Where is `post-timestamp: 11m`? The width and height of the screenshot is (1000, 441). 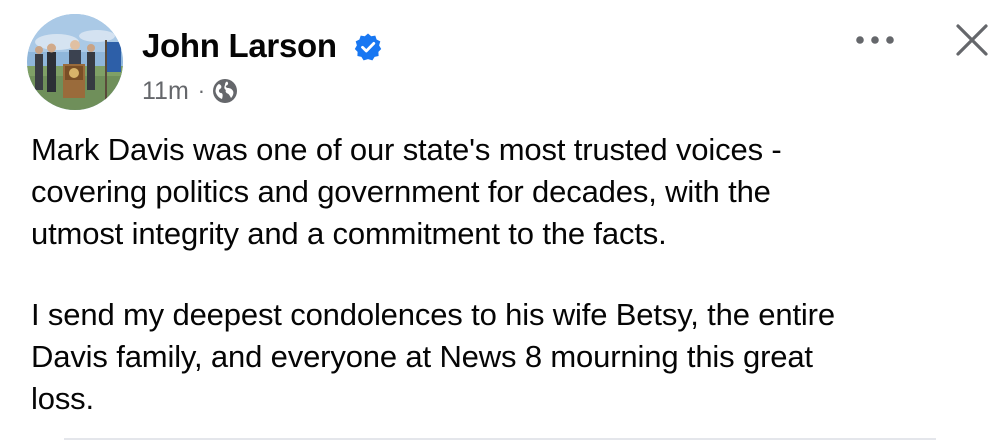
post-timestamp: 11m is located at coordinates (165, 91).